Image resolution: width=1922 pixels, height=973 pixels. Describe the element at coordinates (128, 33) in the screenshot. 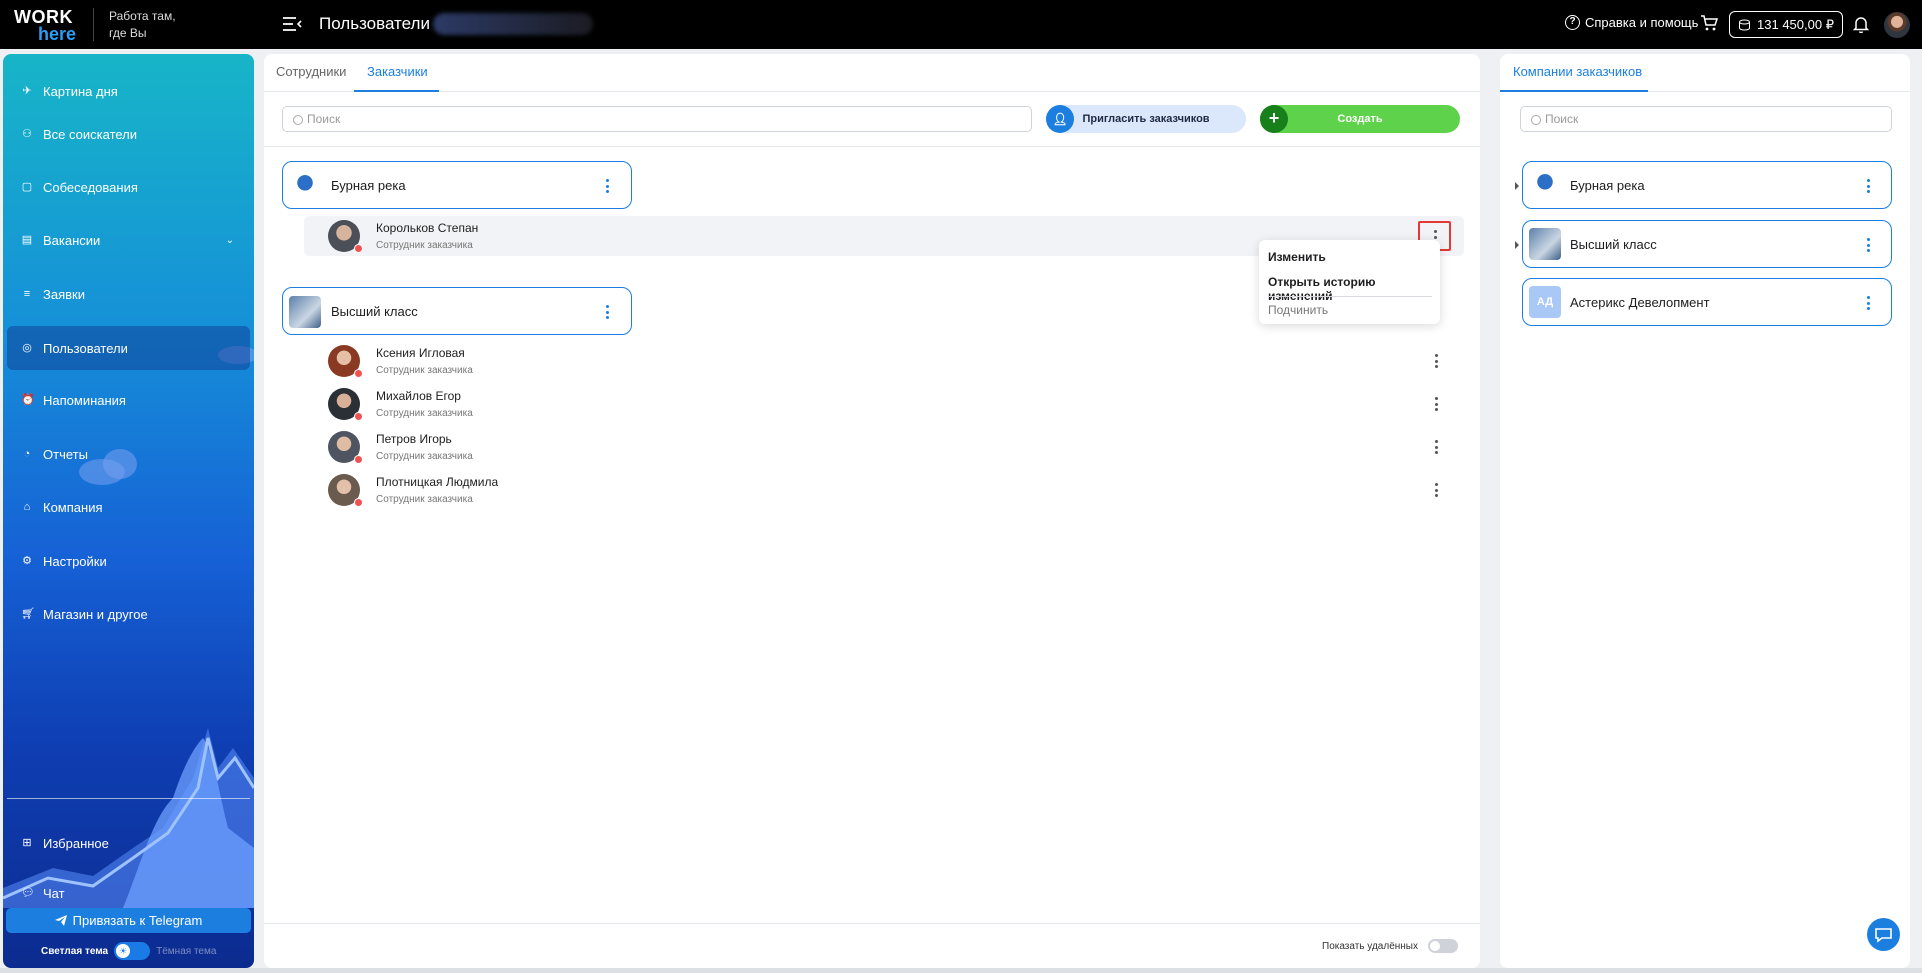

I see `tagline-line-2: где Вы` at that location.